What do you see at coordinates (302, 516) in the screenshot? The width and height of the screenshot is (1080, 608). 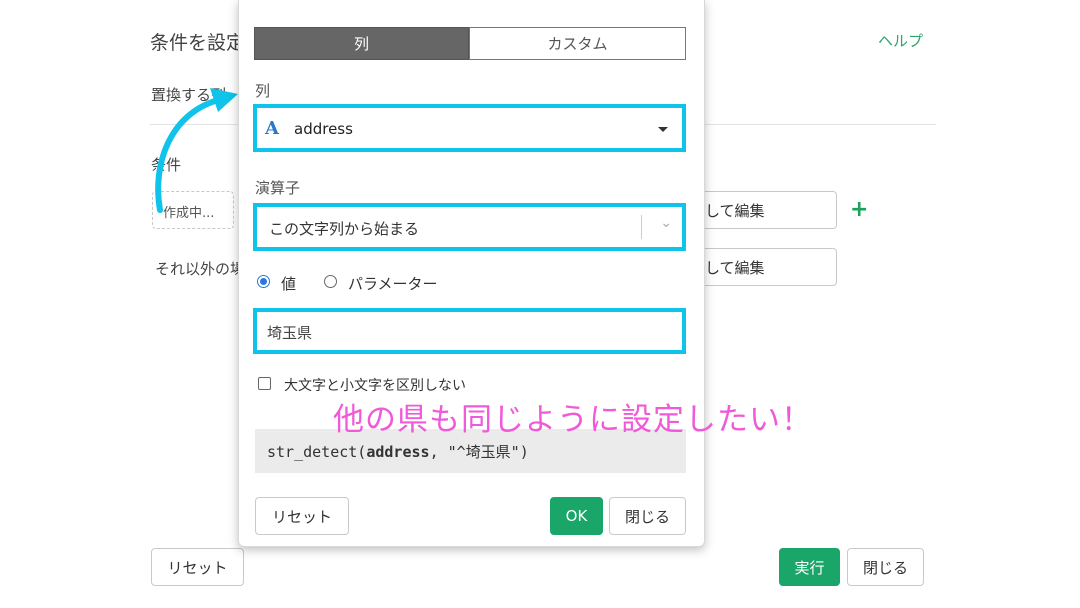 I see `popup-reset-button: リセット` at bounding box center [302, 516].